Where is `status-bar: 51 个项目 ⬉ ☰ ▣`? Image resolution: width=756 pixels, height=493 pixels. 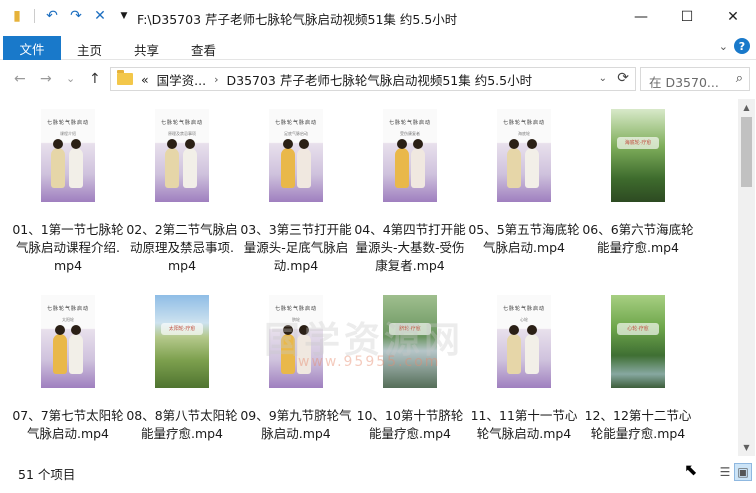
status-bar: 51 个项目 ⬉ ☰ ▣ is located at coordinates (378, 474).